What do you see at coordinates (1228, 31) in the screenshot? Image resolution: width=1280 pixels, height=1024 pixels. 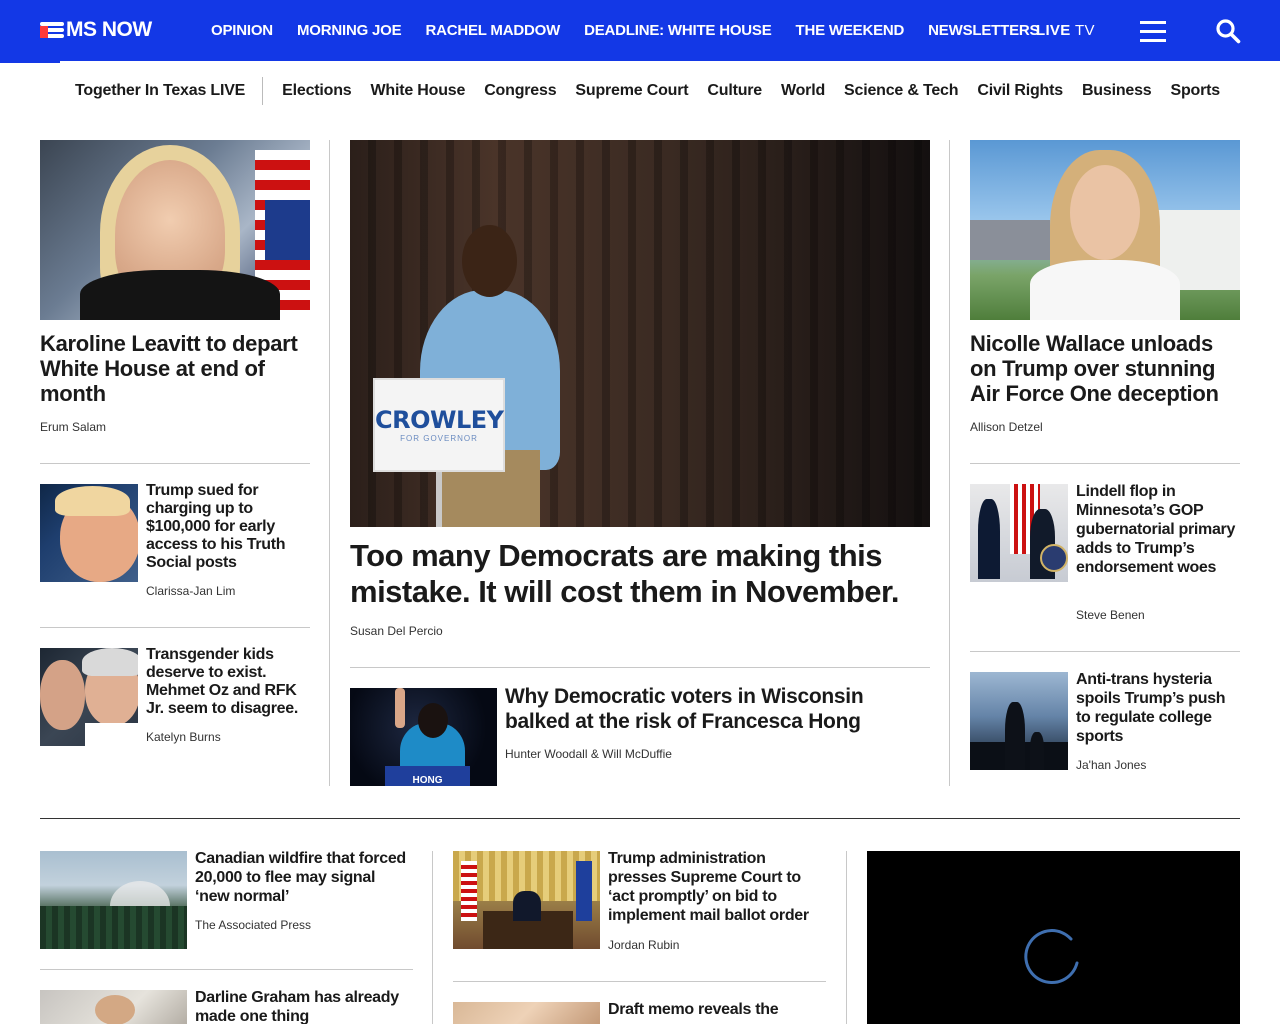 I see `search-icon` at bounding box center [1228, 31].